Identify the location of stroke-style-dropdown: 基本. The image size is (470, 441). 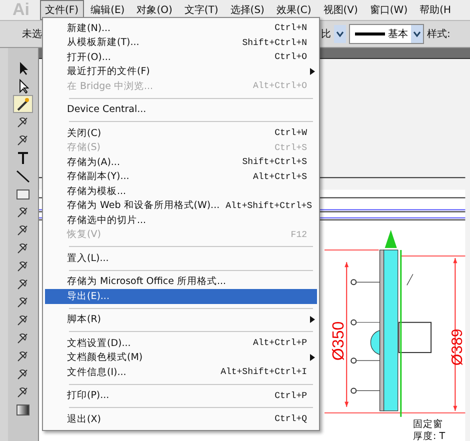
(386, 34).